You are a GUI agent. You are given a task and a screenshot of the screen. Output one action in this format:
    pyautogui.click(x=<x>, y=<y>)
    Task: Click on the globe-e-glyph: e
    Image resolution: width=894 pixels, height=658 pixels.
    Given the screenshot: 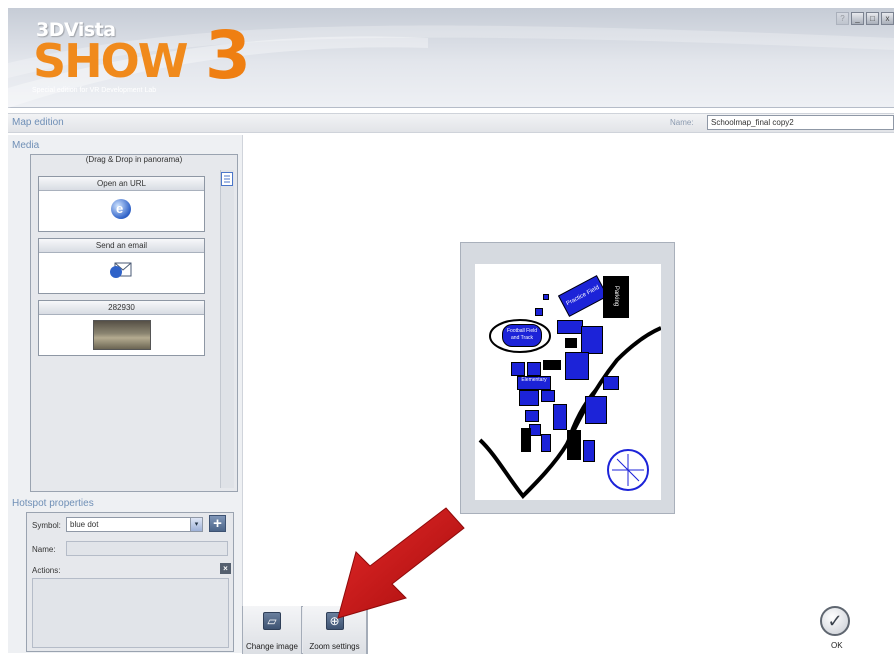 What is the action you would take?
    pyautogui.click(x=120, y=208)
    